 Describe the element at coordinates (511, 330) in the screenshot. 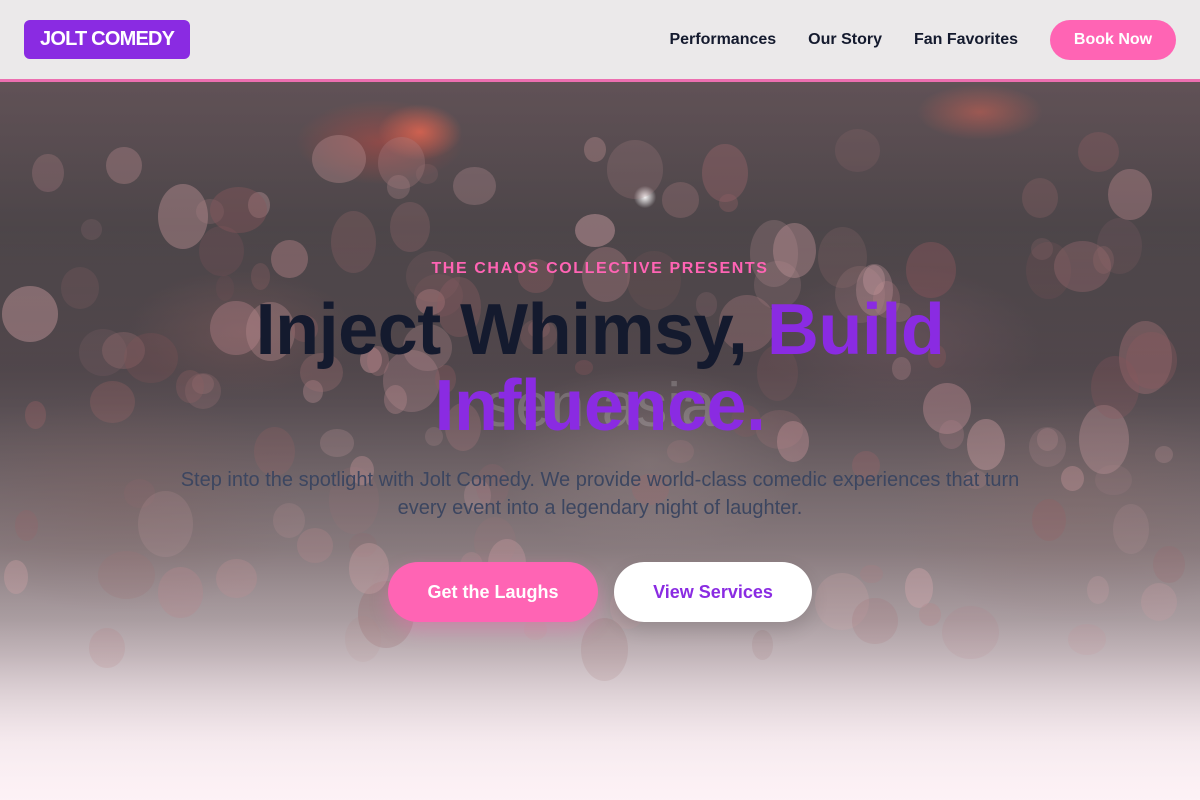

I see `headline-main: Inject Whimsy,` at that location.